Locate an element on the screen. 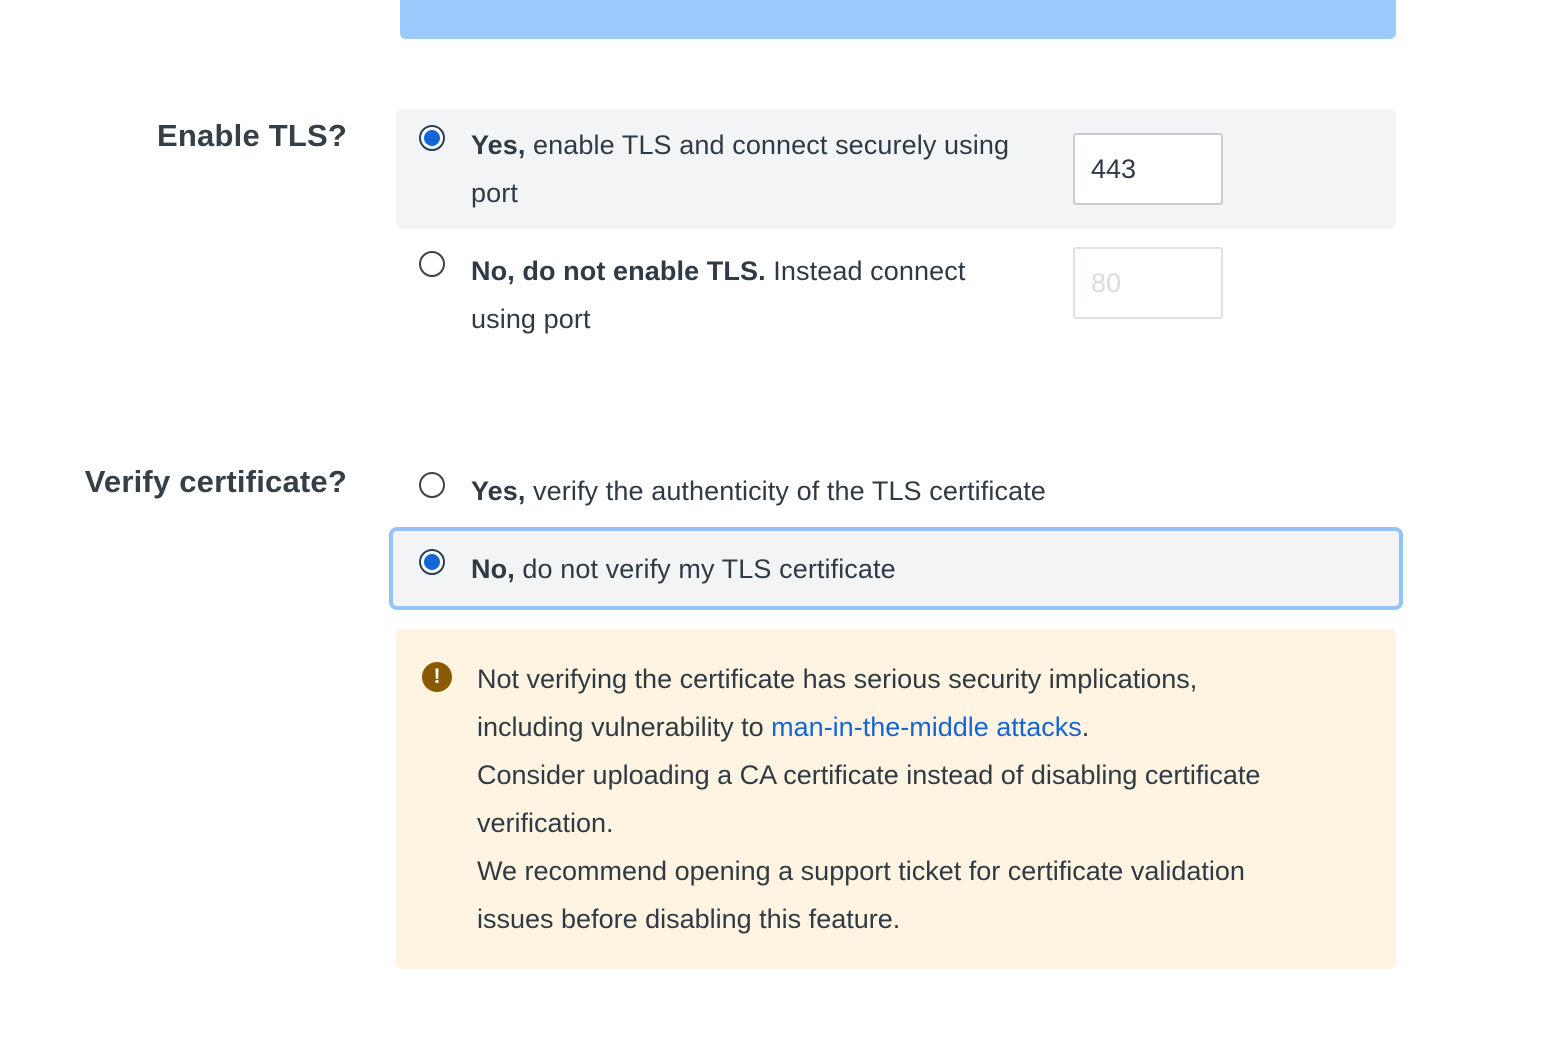 The height and width of the screenshot is (1045, 1554). verify-no-label: No, do not verify my TLS certificate is located at coordinates (683, 569).